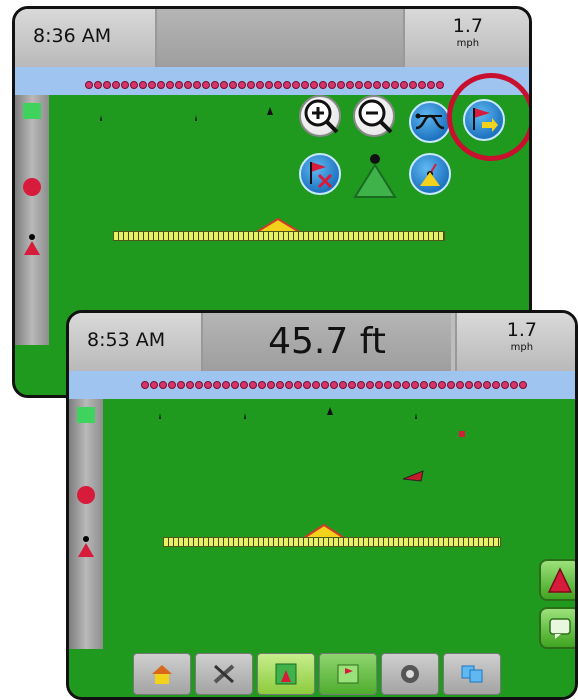 The width and height of the screenshot is (578, 700). I want to click on delete-point-icon, so click(321, 175).